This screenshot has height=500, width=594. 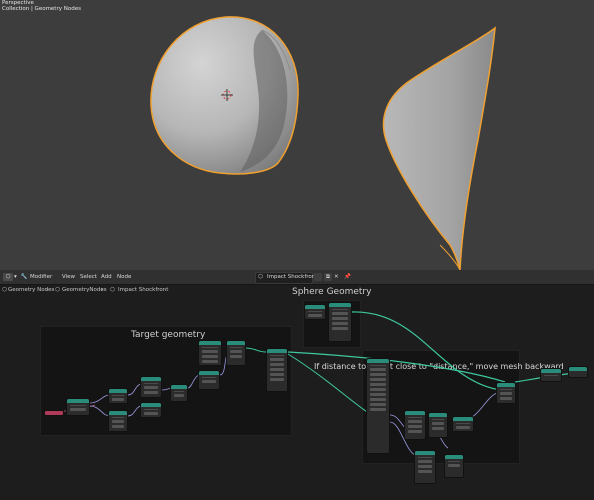 What do you see at coordinates (209, 380) in the screenshot?
I see `node-scale` at bounding box center [209, 380].